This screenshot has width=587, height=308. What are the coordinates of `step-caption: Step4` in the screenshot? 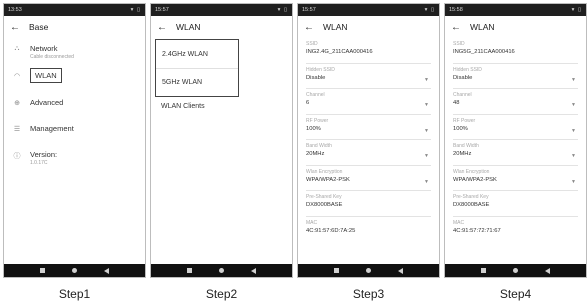 It's located at (515, 294).